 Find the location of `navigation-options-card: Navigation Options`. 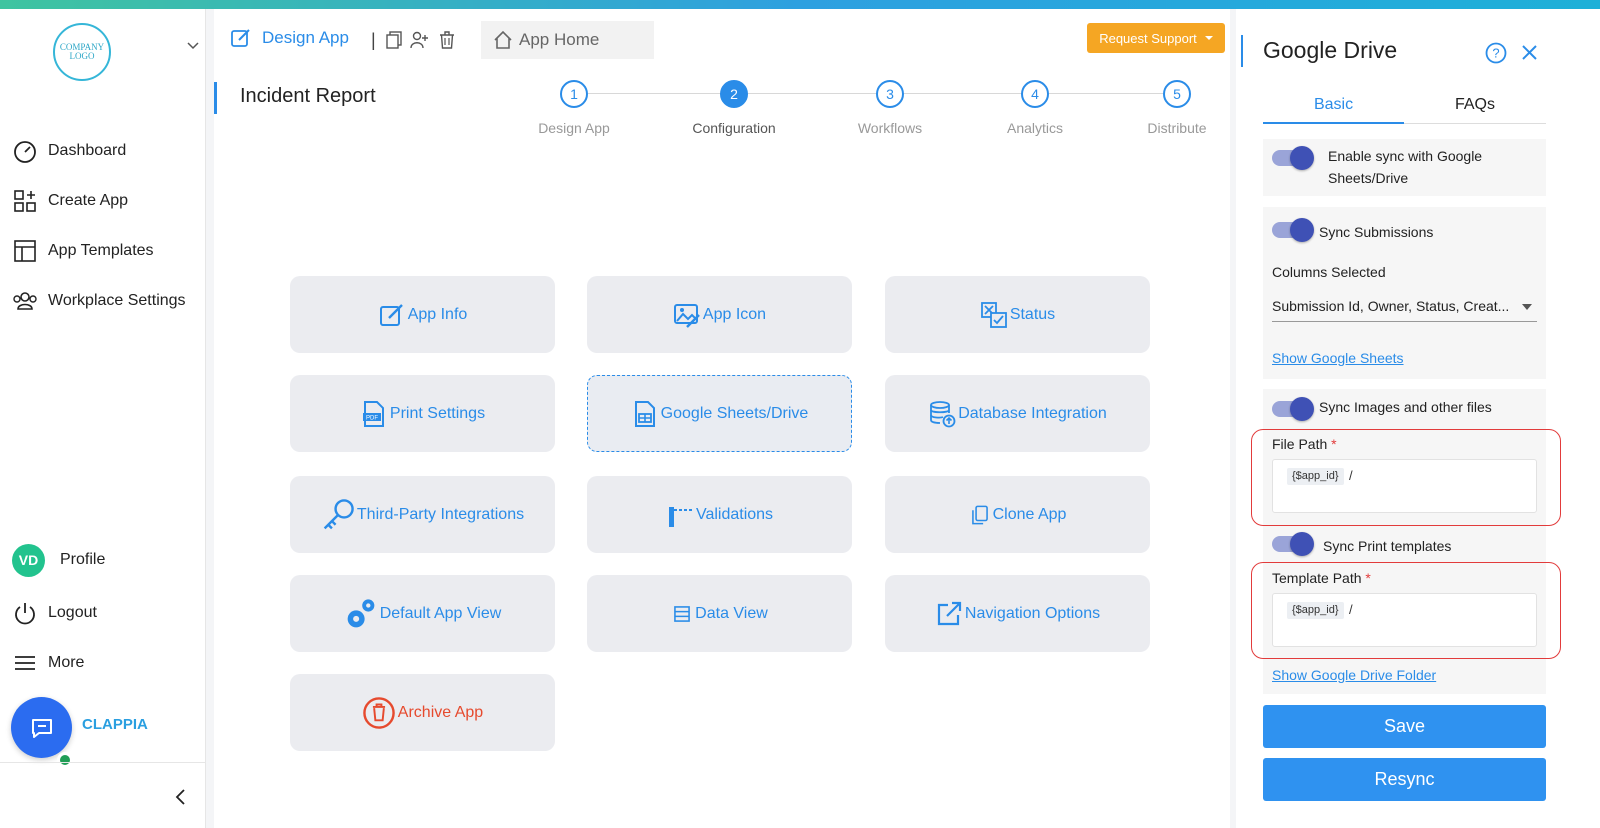

navigation-options-card: Navigation Options is located at coordinates (1017, 613).